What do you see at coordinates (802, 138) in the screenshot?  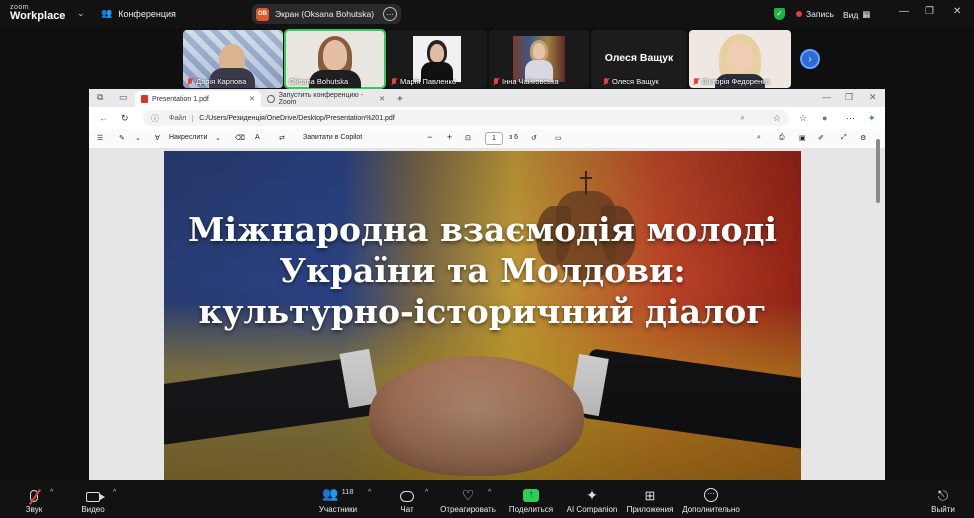 I see `save-icon: ▣` at bounding box center [802, 138].